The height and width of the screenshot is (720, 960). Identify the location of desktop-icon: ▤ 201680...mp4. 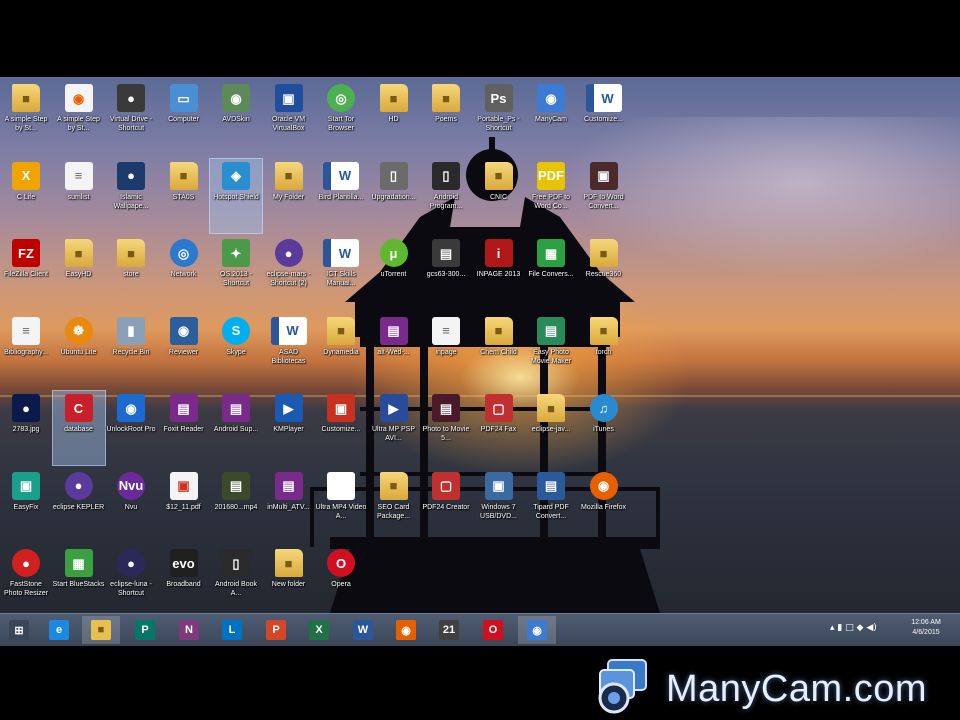
(236, 506).